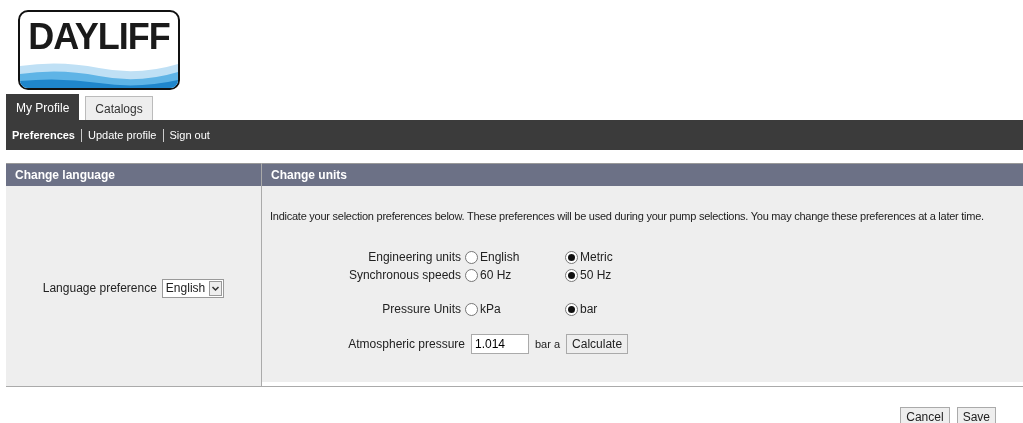 This screenshot has width=1023, height=423. I want to click on action-button: Cancel, so click(925, 415).